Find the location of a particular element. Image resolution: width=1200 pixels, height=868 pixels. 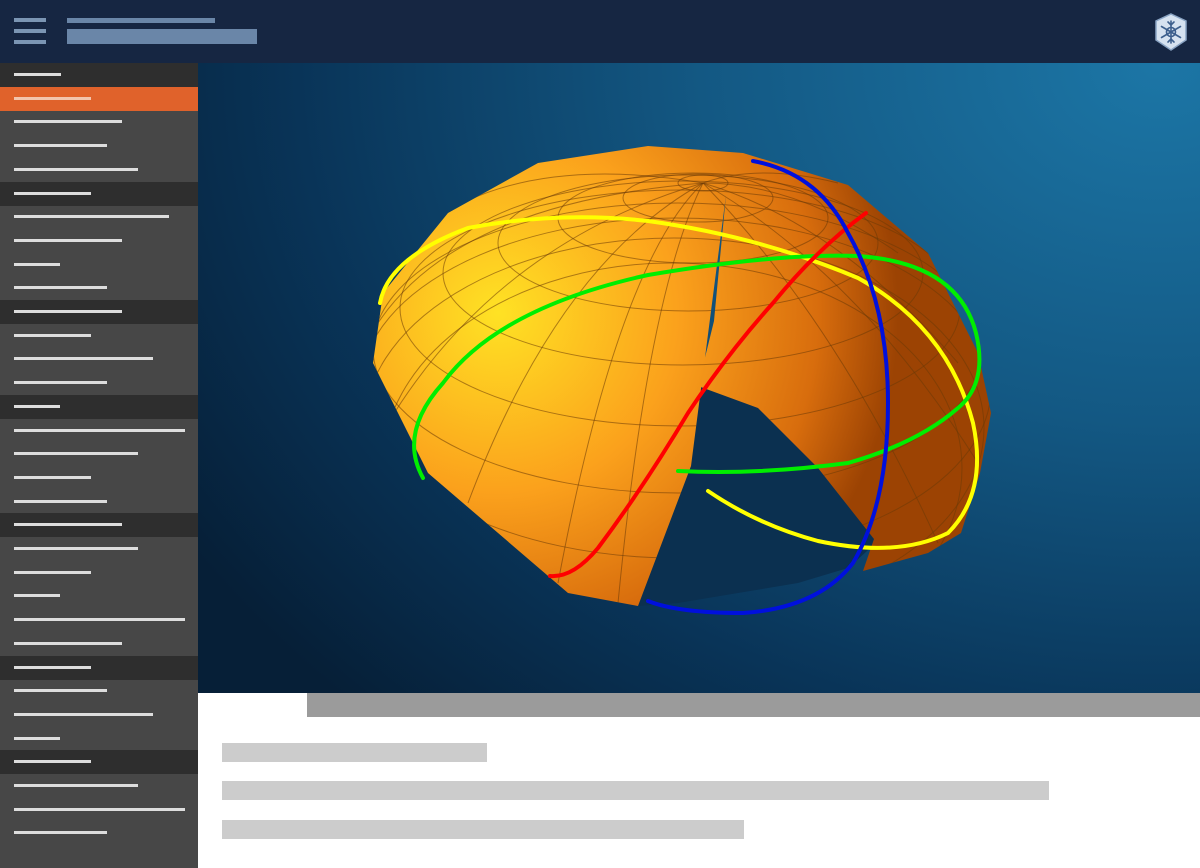

page-subtitle-placeholder is located at coordinates (141, 20).